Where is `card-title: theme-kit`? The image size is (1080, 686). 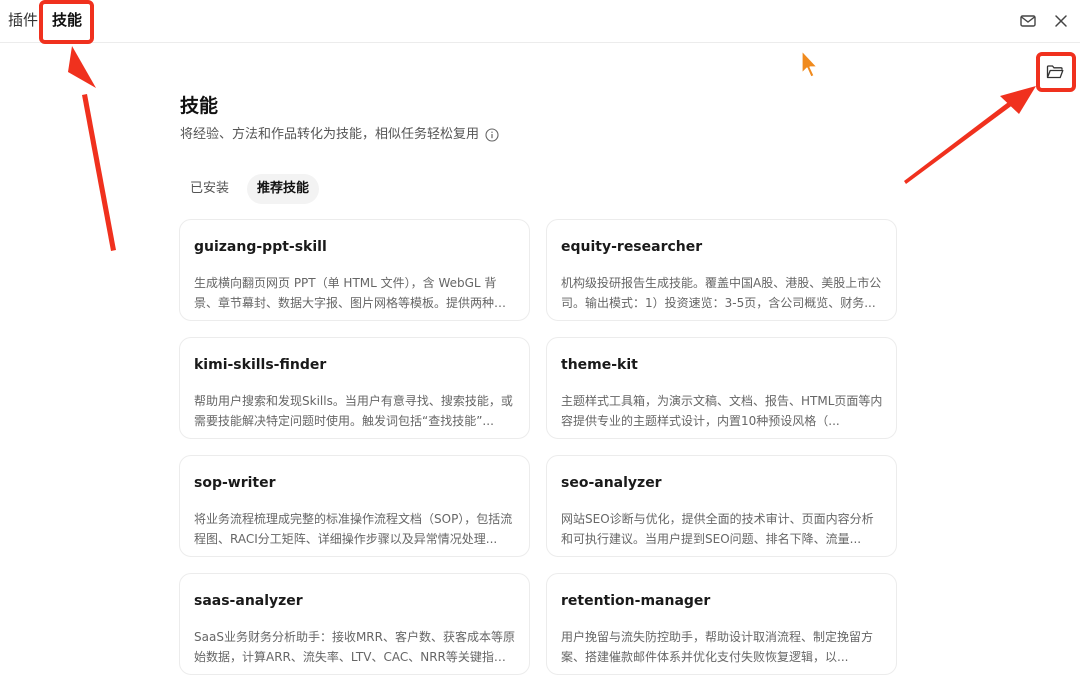
card-title: theme-kit is located at coordinates (599, 365).